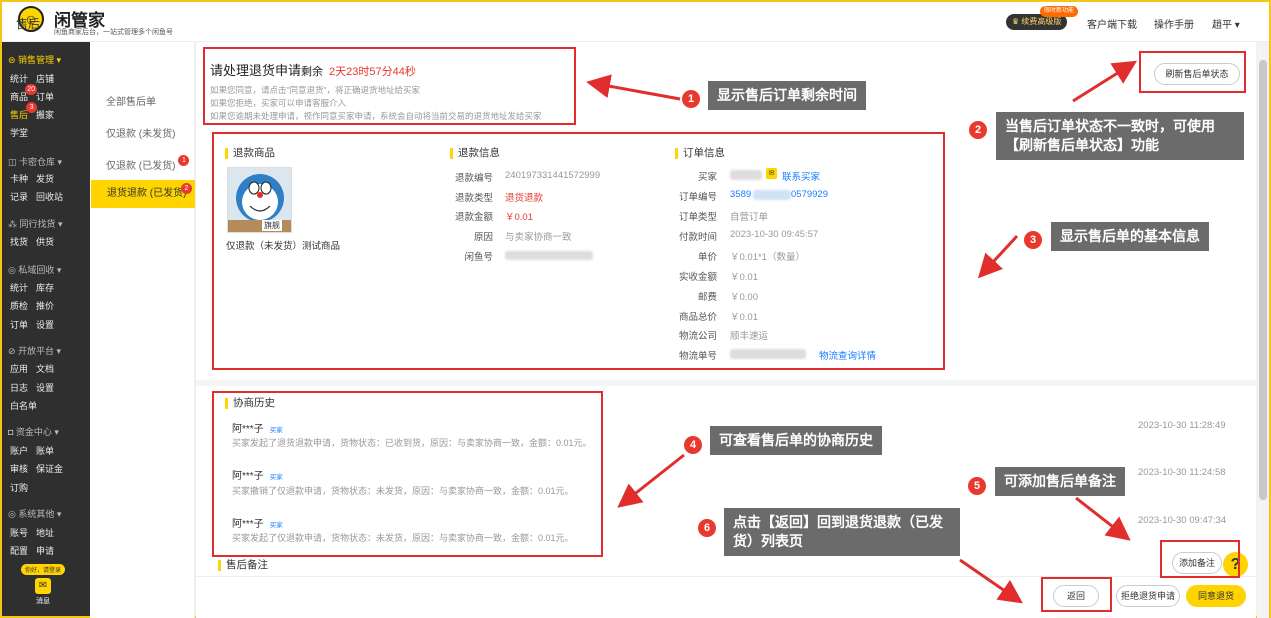 Image resolution: width=1271 pixels, height=618 pixels. Describe the element at coordinates (1060, 481) in the screenshot. I see `callout-5: 可添加售后单备注` at that location.